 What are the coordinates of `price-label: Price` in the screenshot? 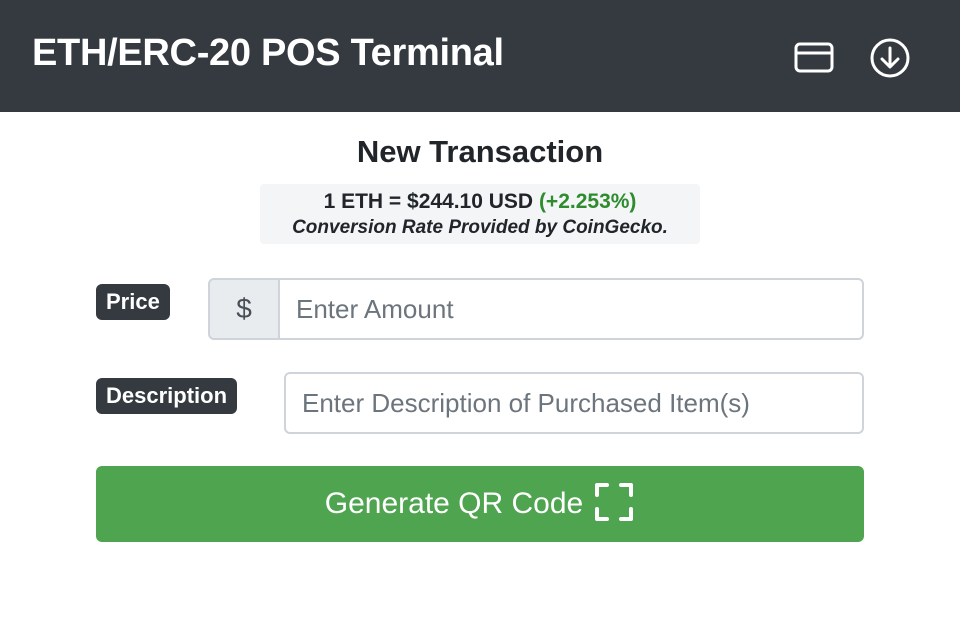 It's located at (133, 302).